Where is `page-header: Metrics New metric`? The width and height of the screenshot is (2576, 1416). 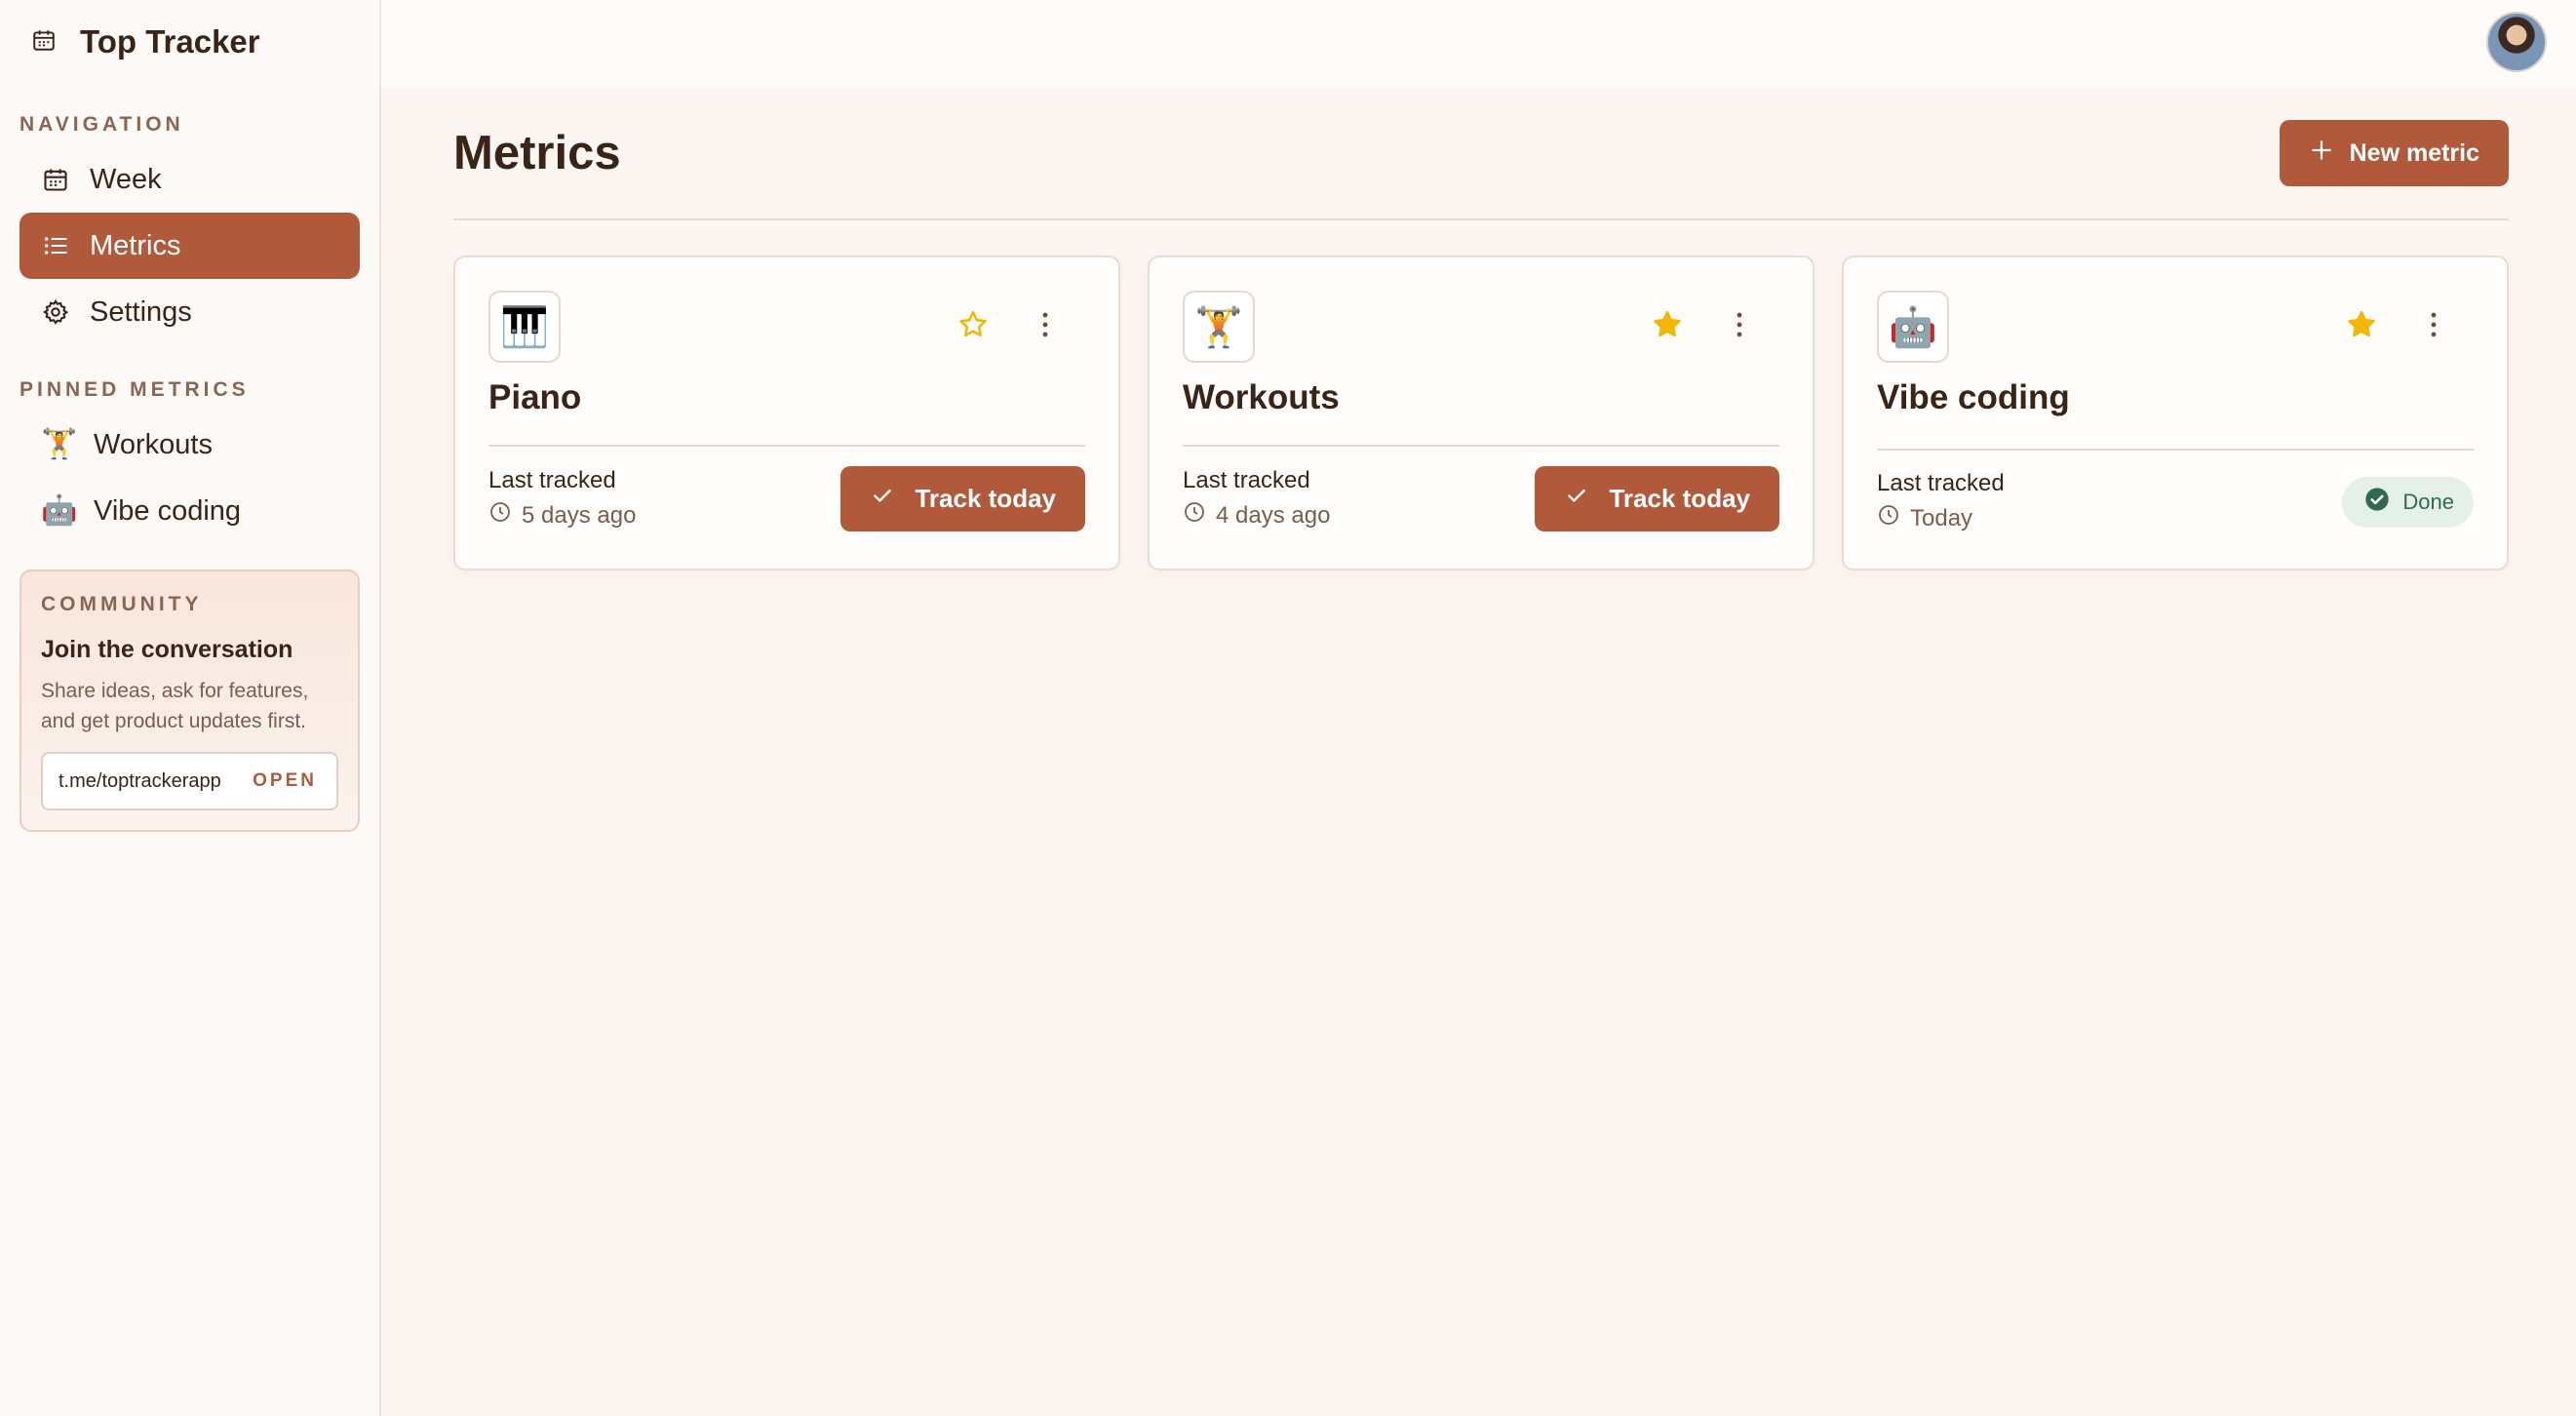
page-header: Metrics New metric is located at coordinates (1481, 154).